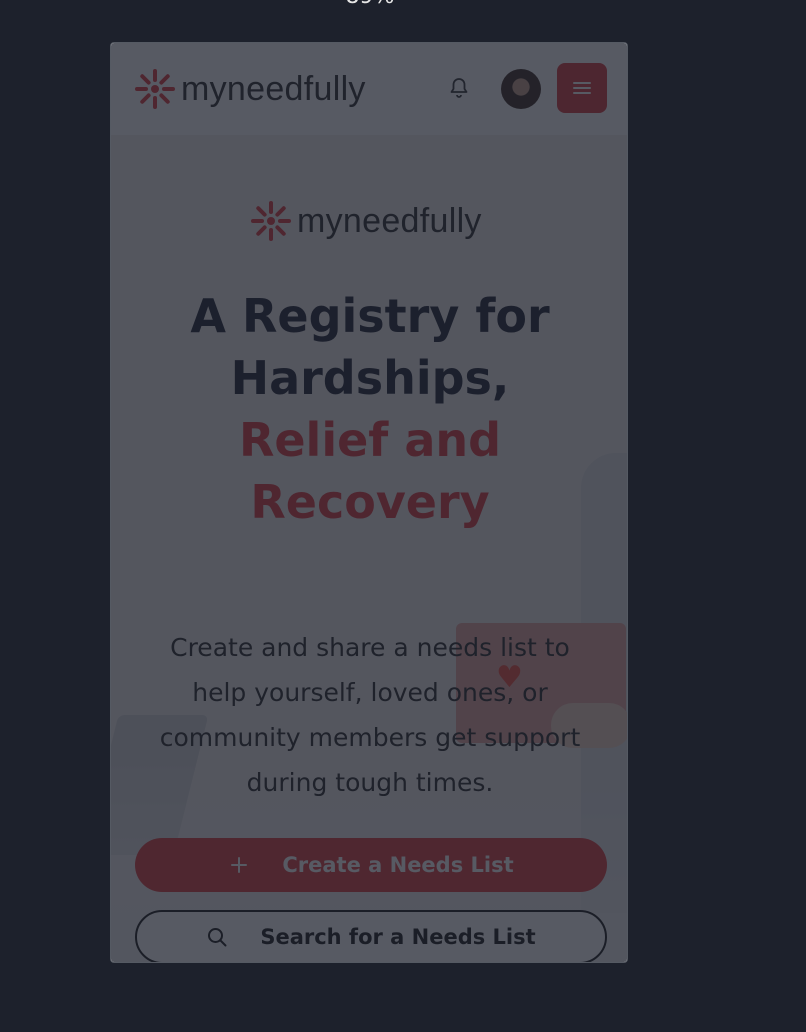  I want to click on header-logo: myneedfully, so click(249, 89).